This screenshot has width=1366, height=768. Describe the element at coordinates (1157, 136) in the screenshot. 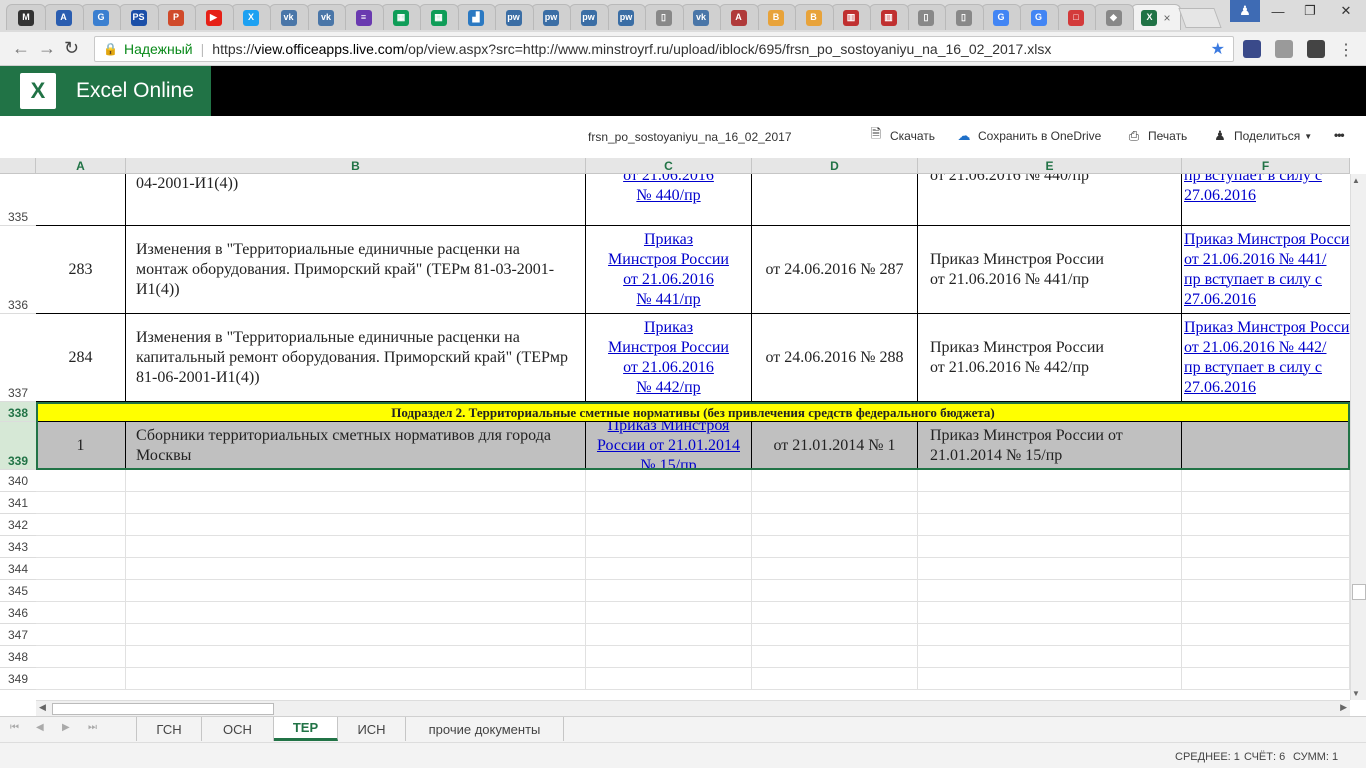

I see `print-button: ⎙ Печать` at that location.